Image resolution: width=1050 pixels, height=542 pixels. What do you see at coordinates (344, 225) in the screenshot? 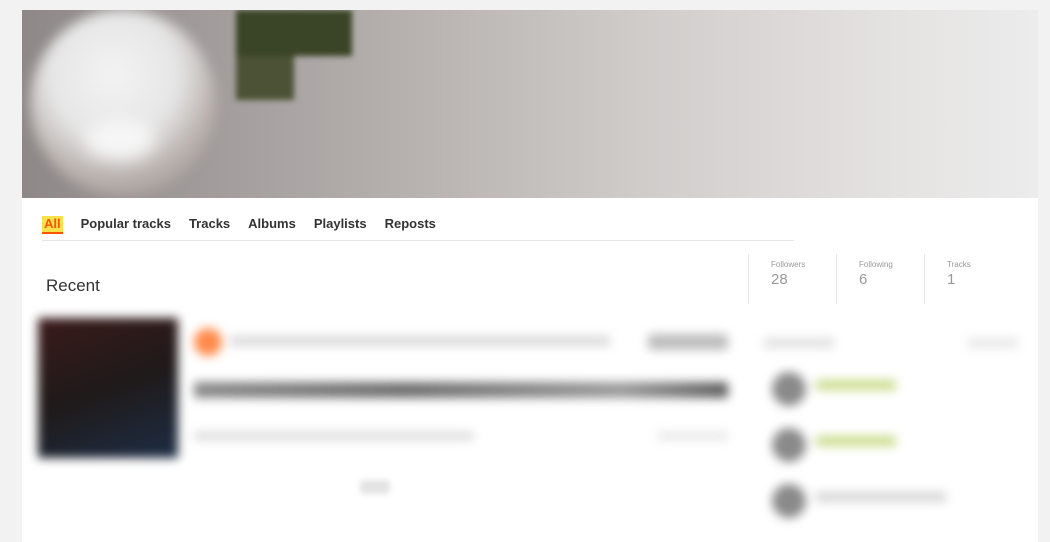
I see `tab-playlists: Playlists` at bounding box center [344, 225].